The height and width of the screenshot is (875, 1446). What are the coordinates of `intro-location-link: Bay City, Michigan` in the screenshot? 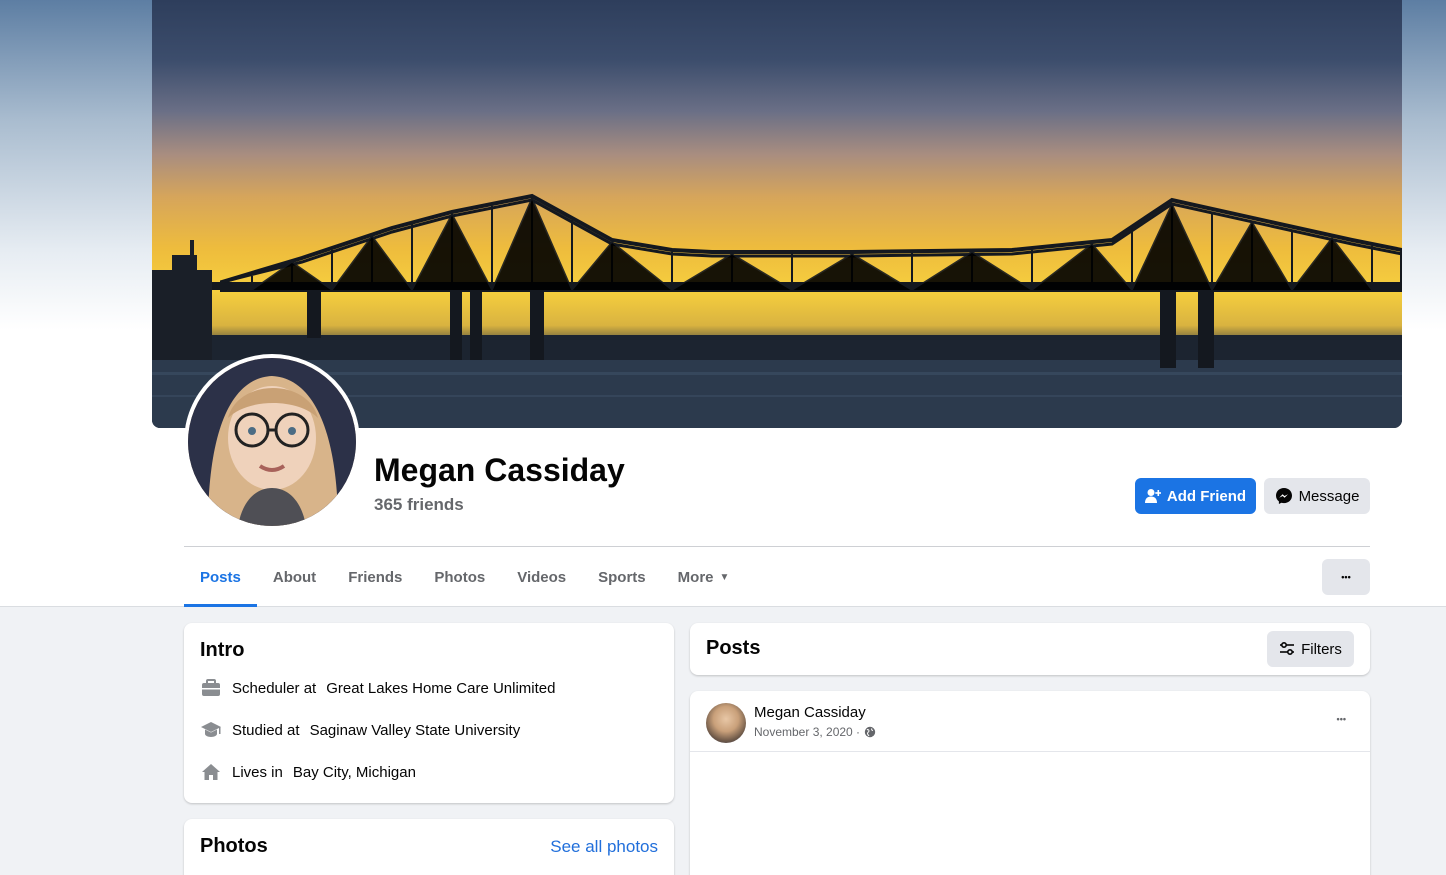 It's located at (354, 772).